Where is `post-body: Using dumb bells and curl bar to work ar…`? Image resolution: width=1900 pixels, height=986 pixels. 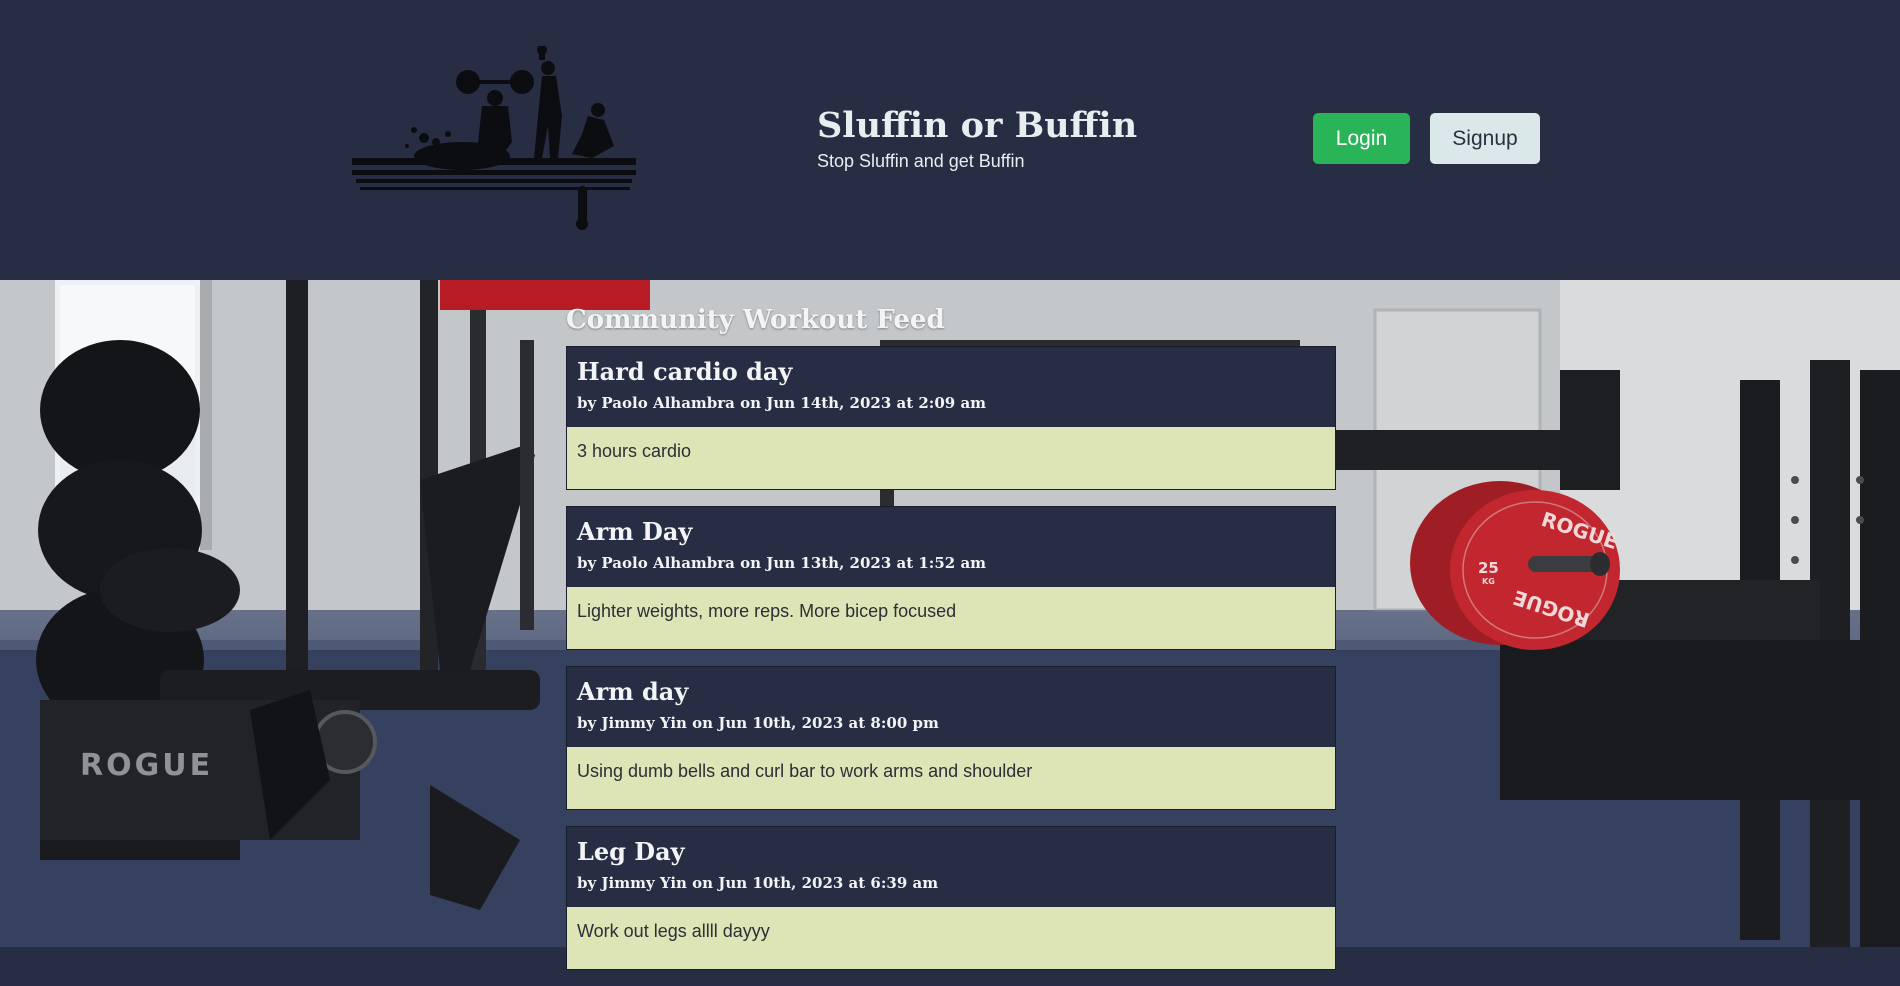
post-body: Using dumb bells and curl bar to work ar… is located at coordinates (951, 778).